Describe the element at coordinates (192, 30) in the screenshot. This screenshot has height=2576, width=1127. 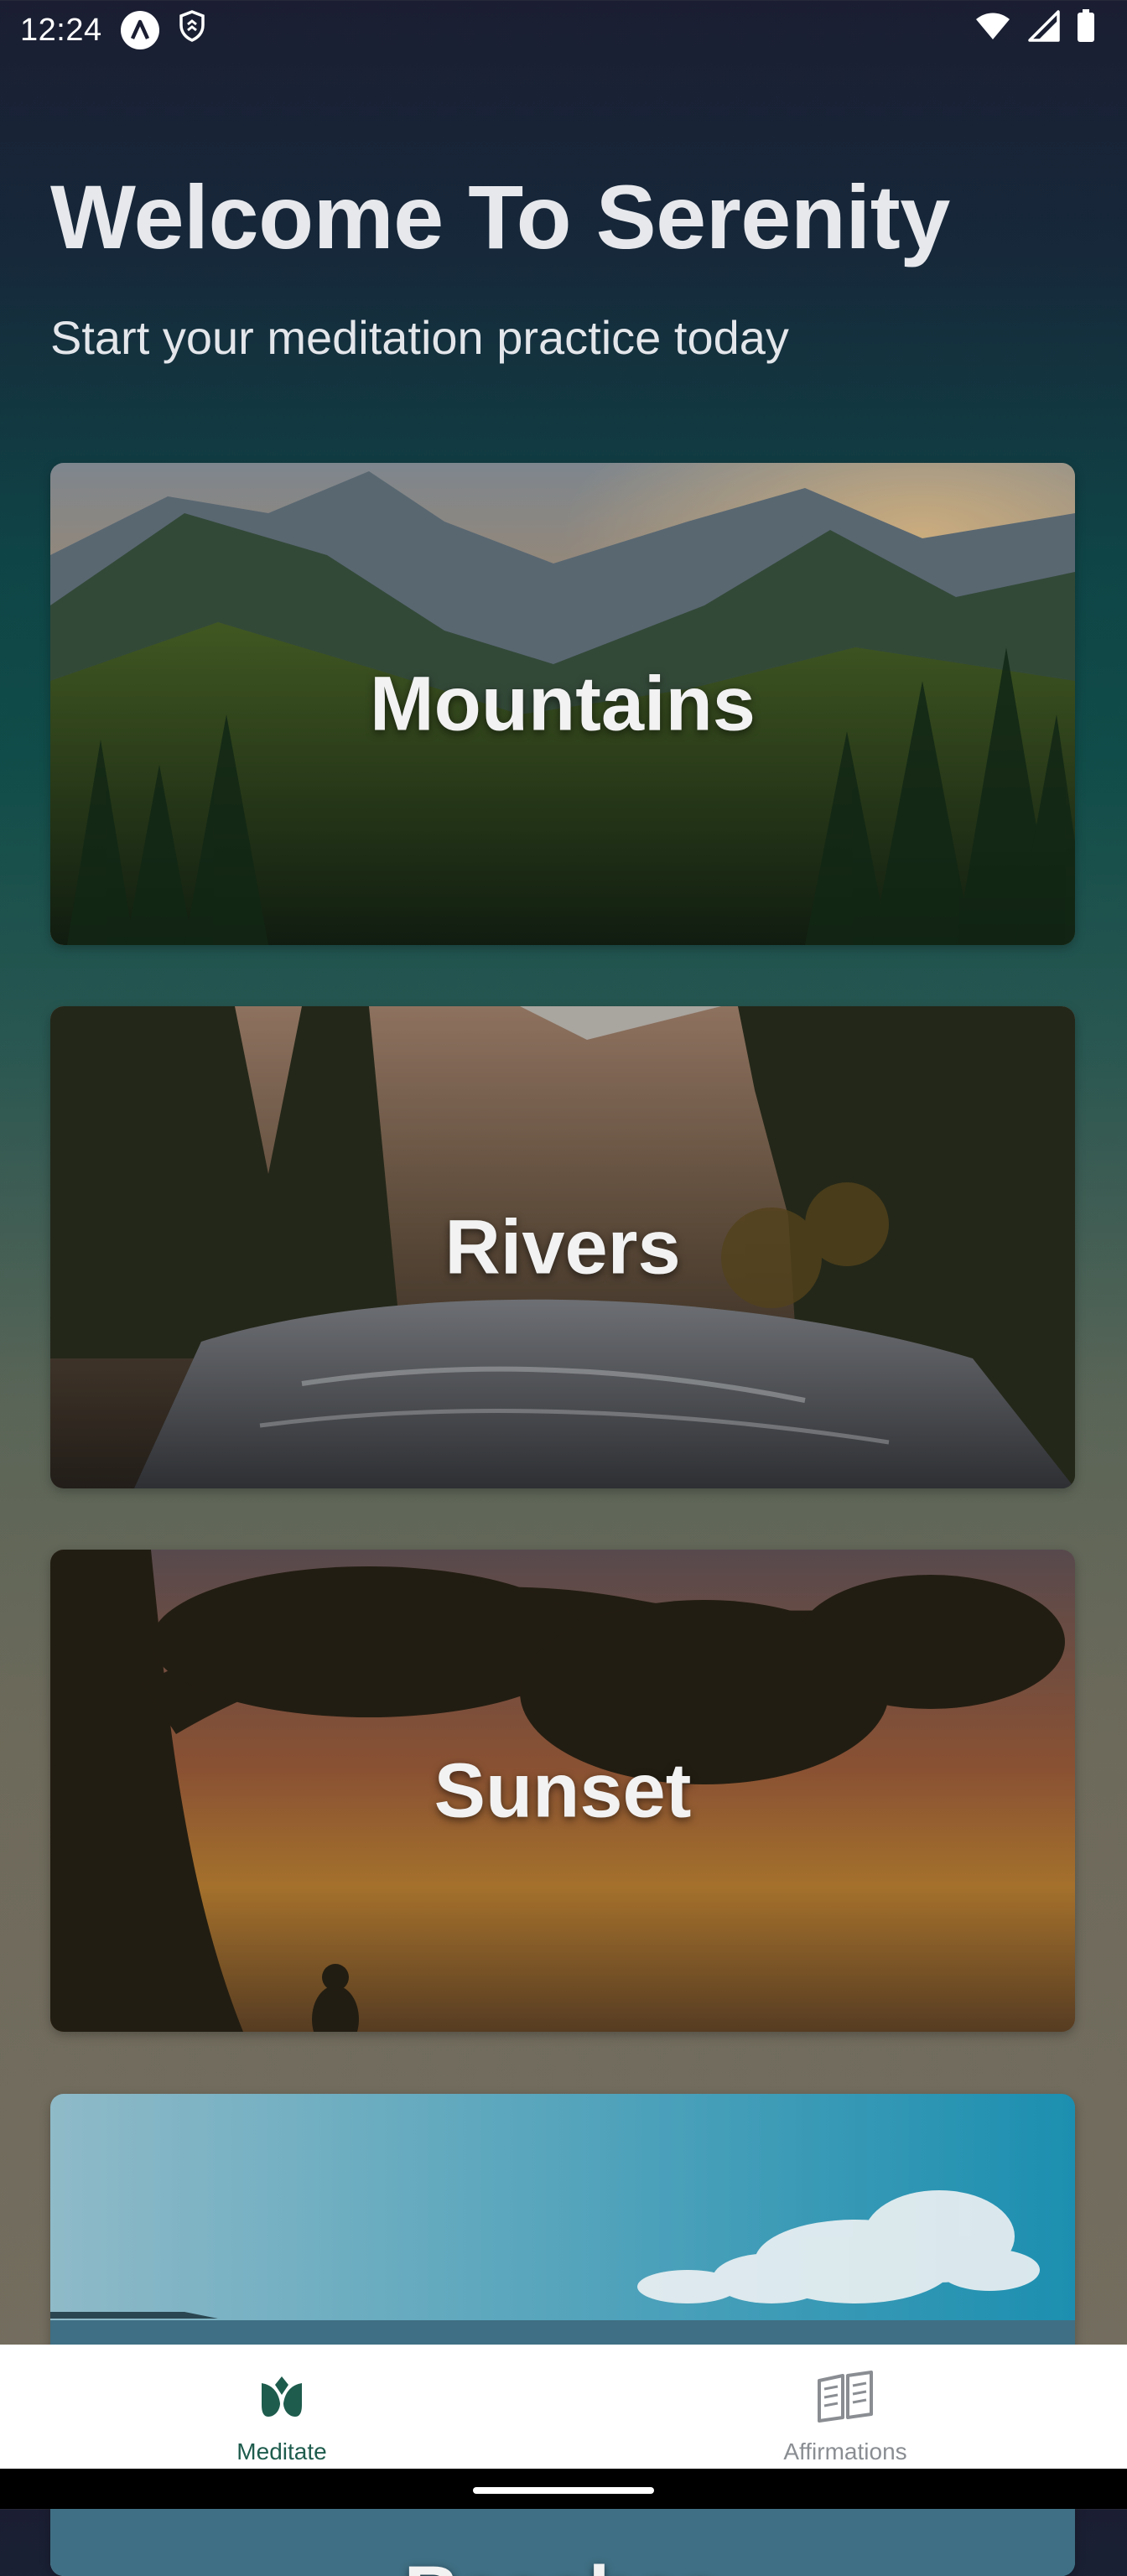
I see `security-icon` at that location.